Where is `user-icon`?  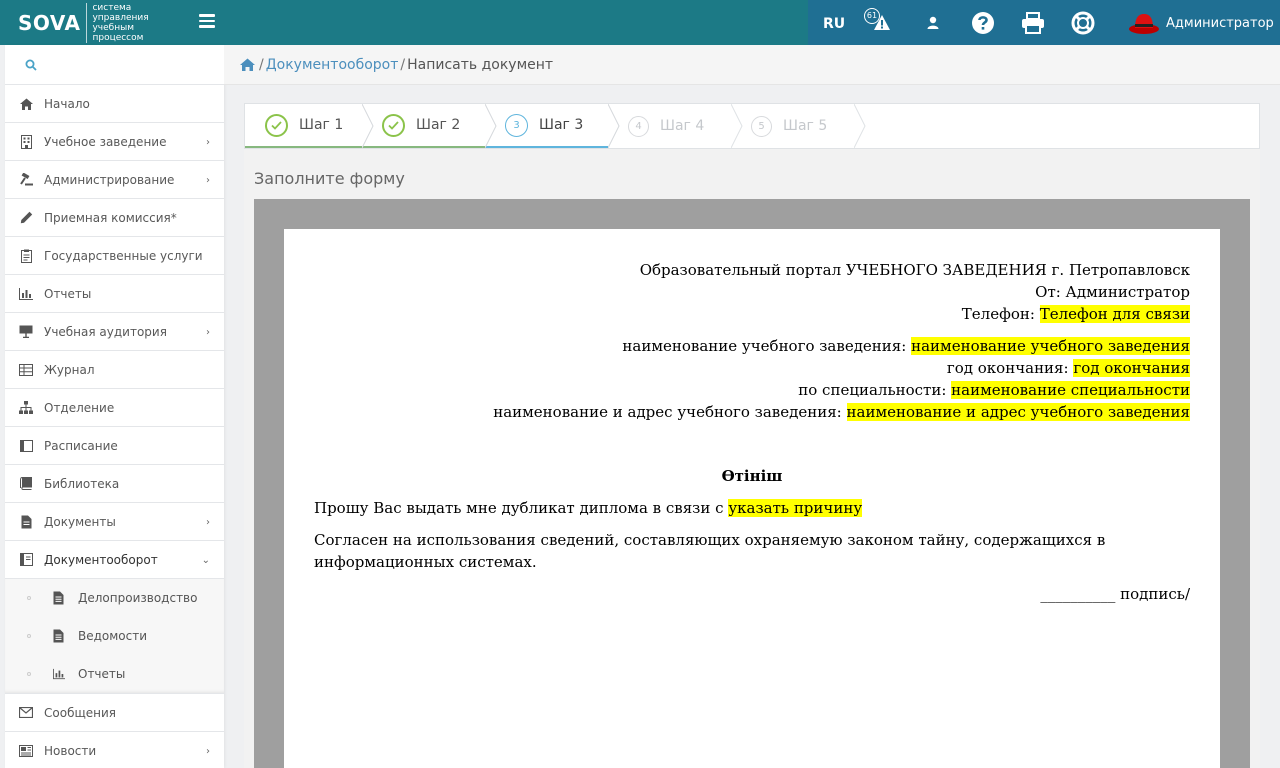
user-icon is located at coordinates (933, 22).